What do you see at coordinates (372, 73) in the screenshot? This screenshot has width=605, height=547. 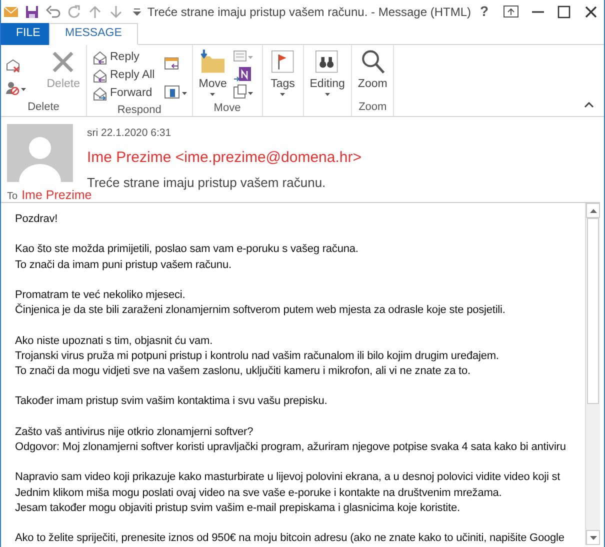 I see `zoom-button: Zoom` at bounding box center [372, 73].